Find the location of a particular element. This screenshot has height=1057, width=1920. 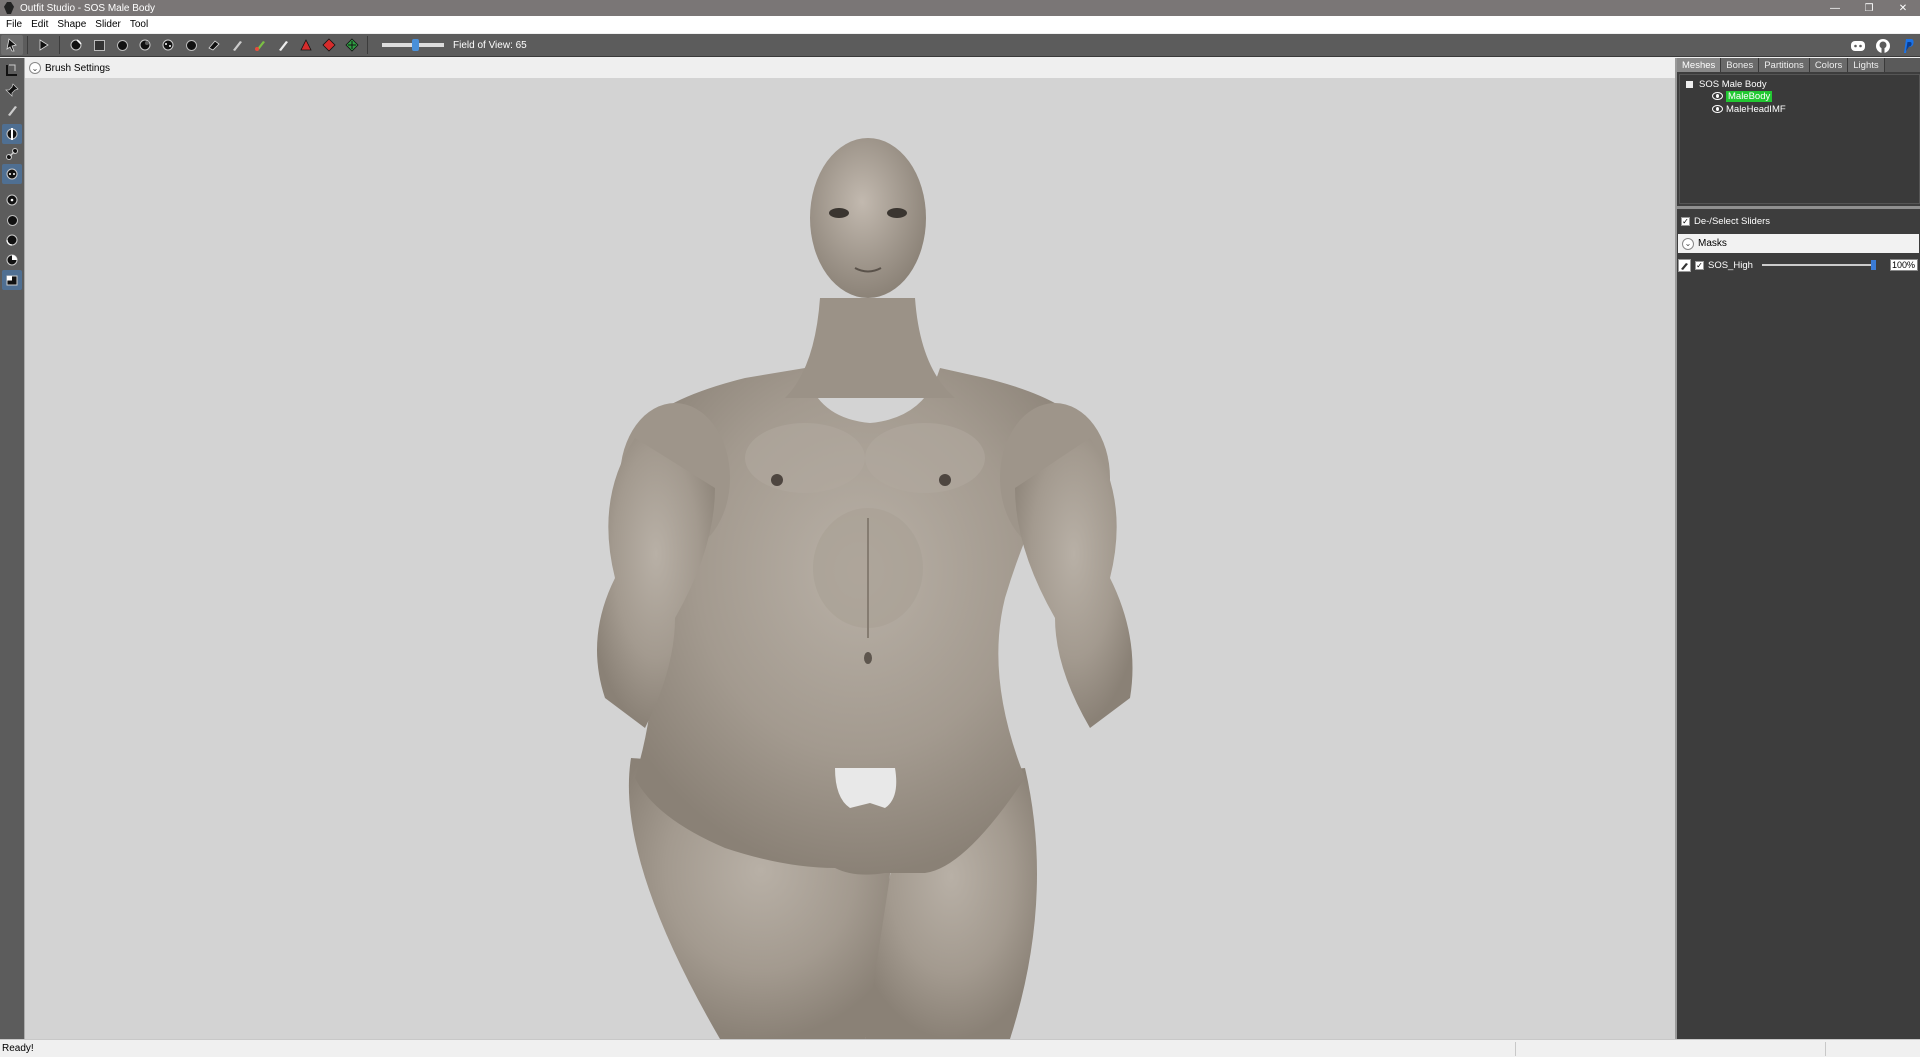

alpha-brush-icon is located at coordinates (283, 45).